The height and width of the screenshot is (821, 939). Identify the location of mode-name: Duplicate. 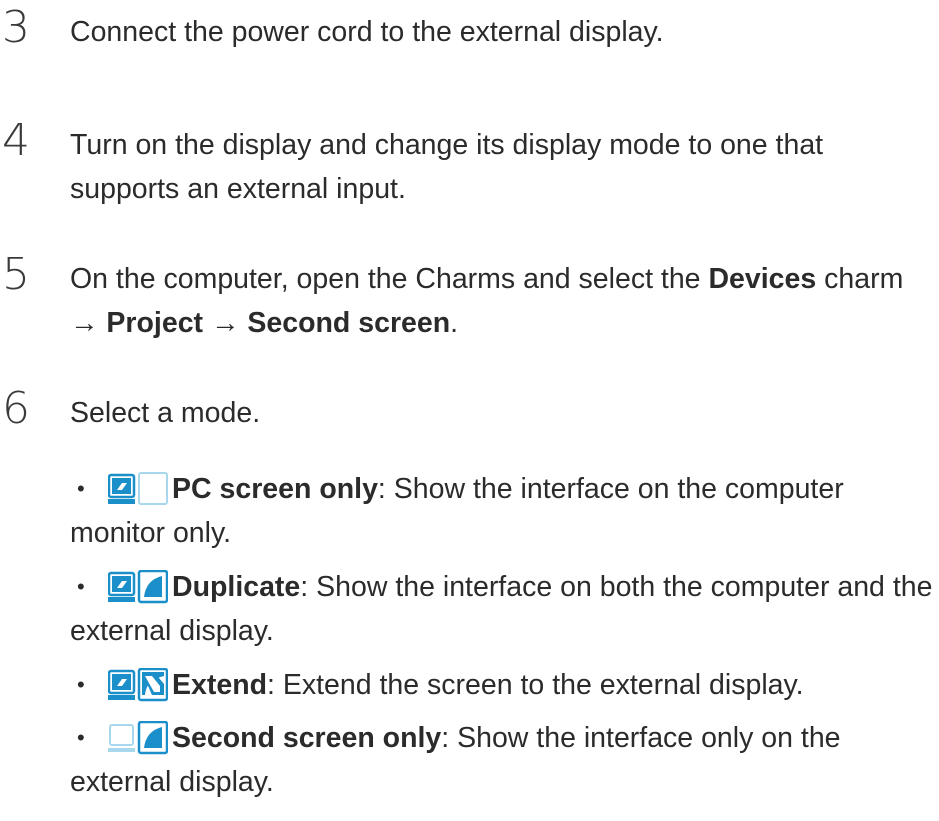
(236, 587).